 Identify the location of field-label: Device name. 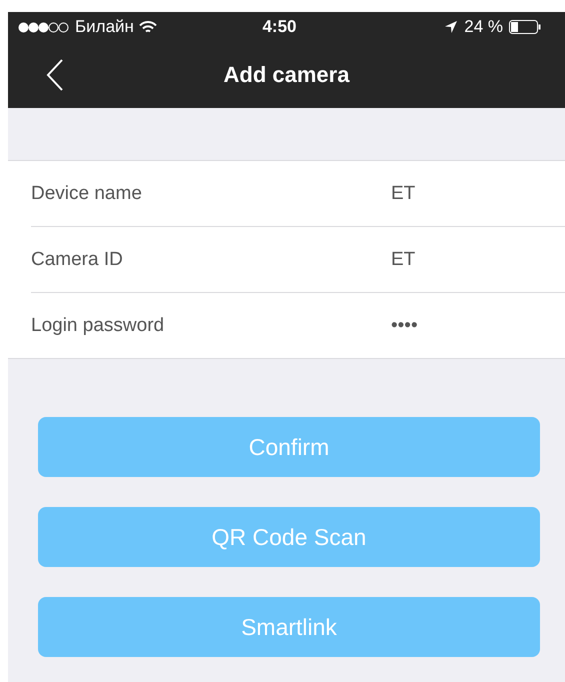
(87, 193).